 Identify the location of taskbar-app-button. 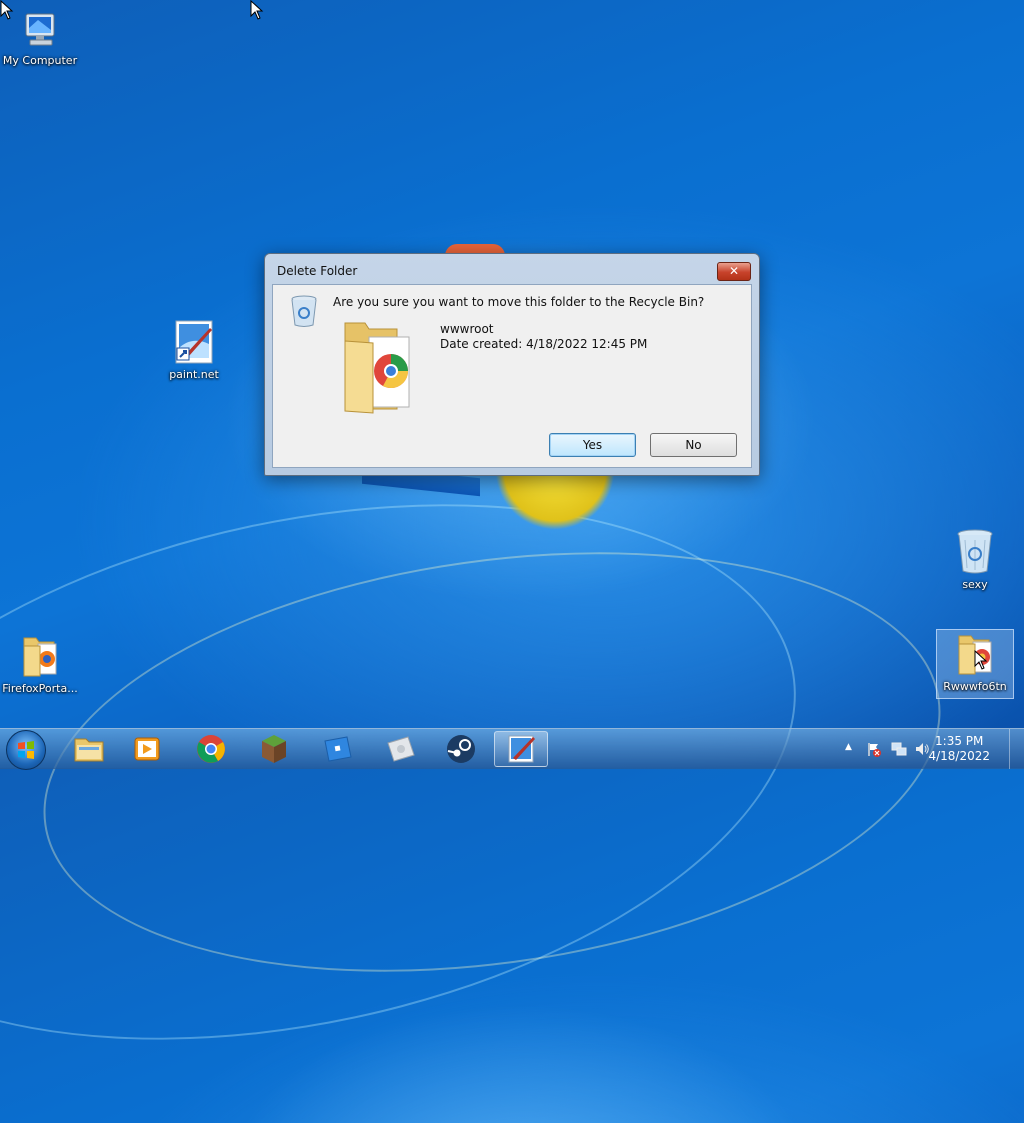
(401, 749).